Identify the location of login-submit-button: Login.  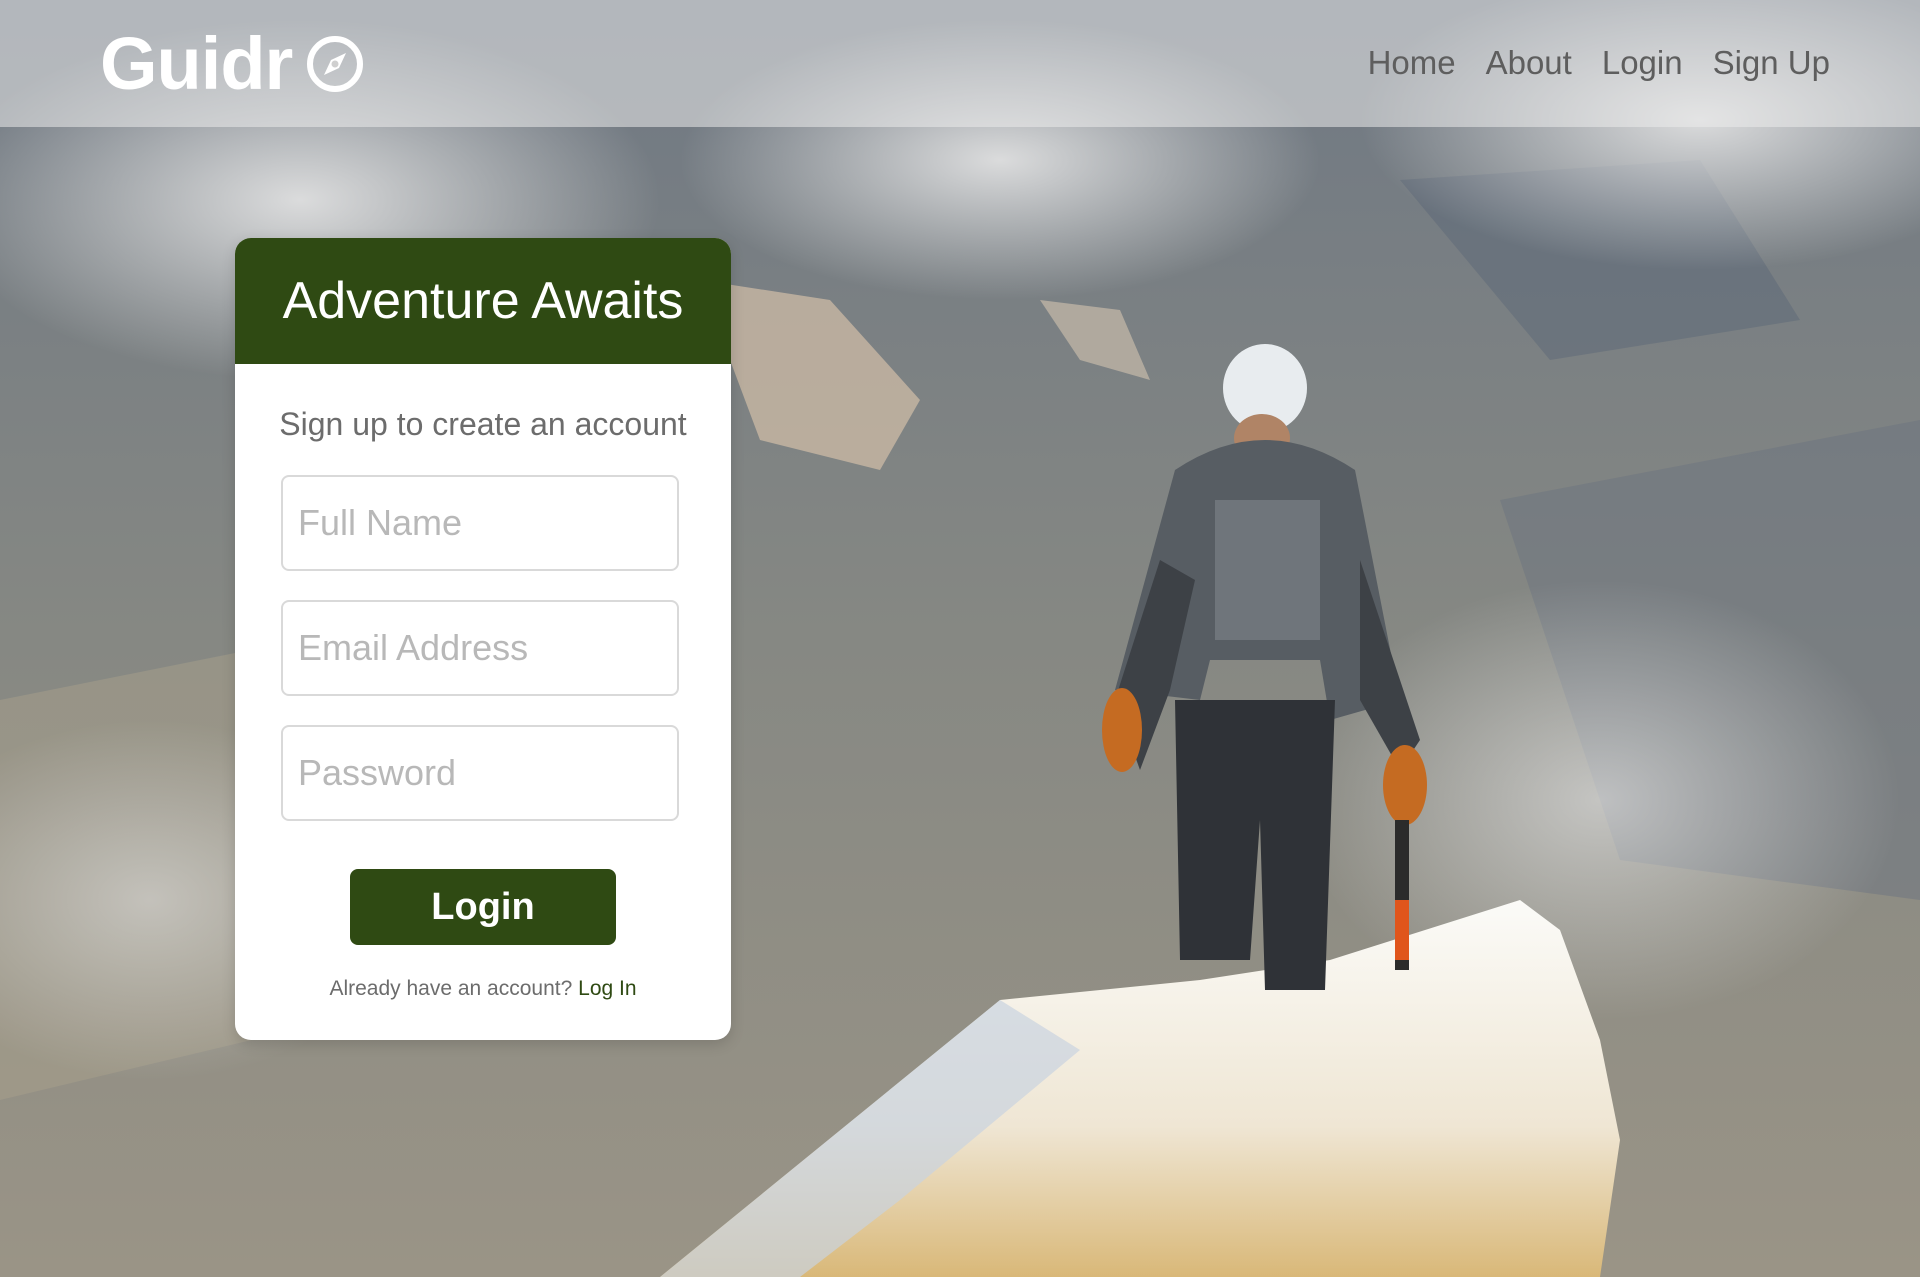
(483, 907).